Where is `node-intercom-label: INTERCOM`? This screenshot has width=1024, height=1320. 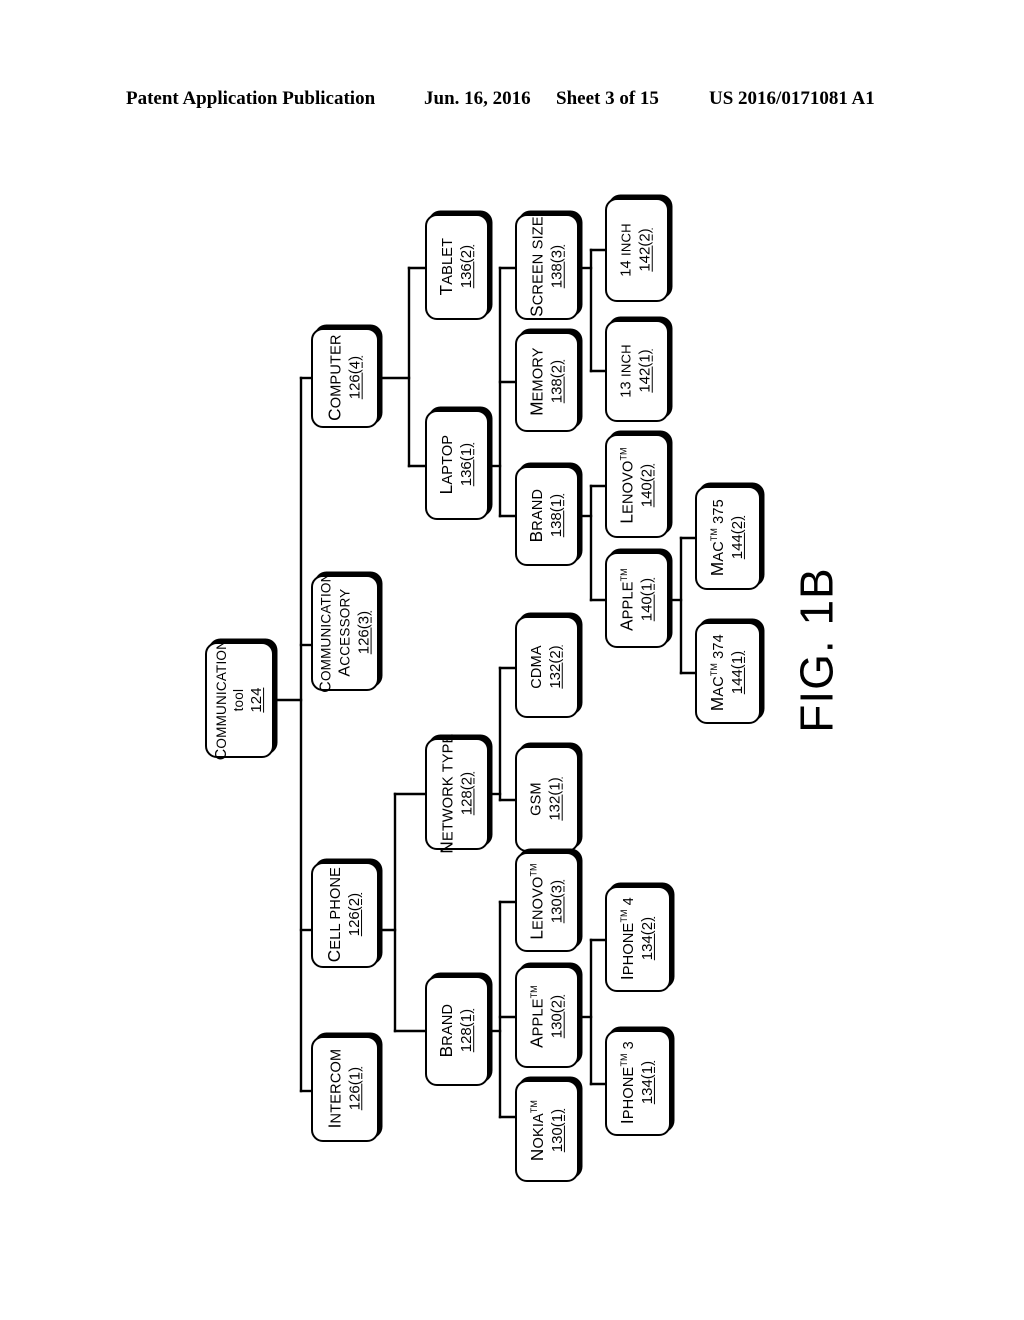 node-intercom-label: INTERCOM is located at coordinates (335, 1089).